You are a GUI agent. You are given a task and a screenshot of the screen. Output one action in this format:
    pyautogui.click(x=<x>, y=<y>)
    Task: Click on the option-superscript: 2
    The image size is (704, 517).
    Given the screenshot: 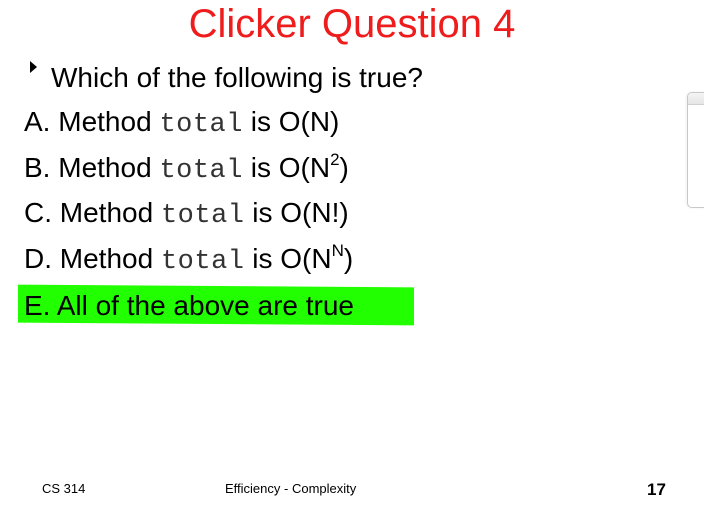 What is the action you would take?
    pyautogui.click(x=335, y=159)
    